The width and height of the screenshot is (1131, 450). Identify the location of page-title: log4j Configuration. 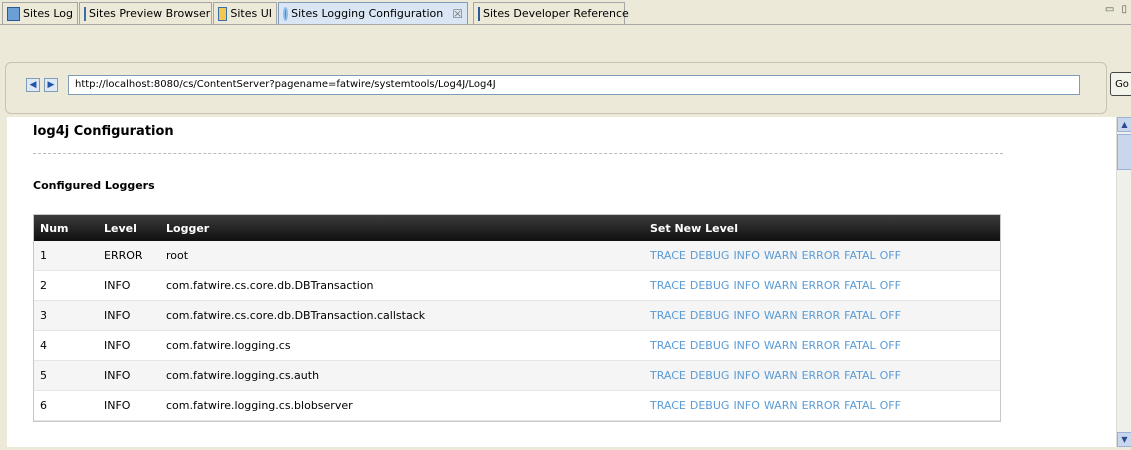
(103, 131).